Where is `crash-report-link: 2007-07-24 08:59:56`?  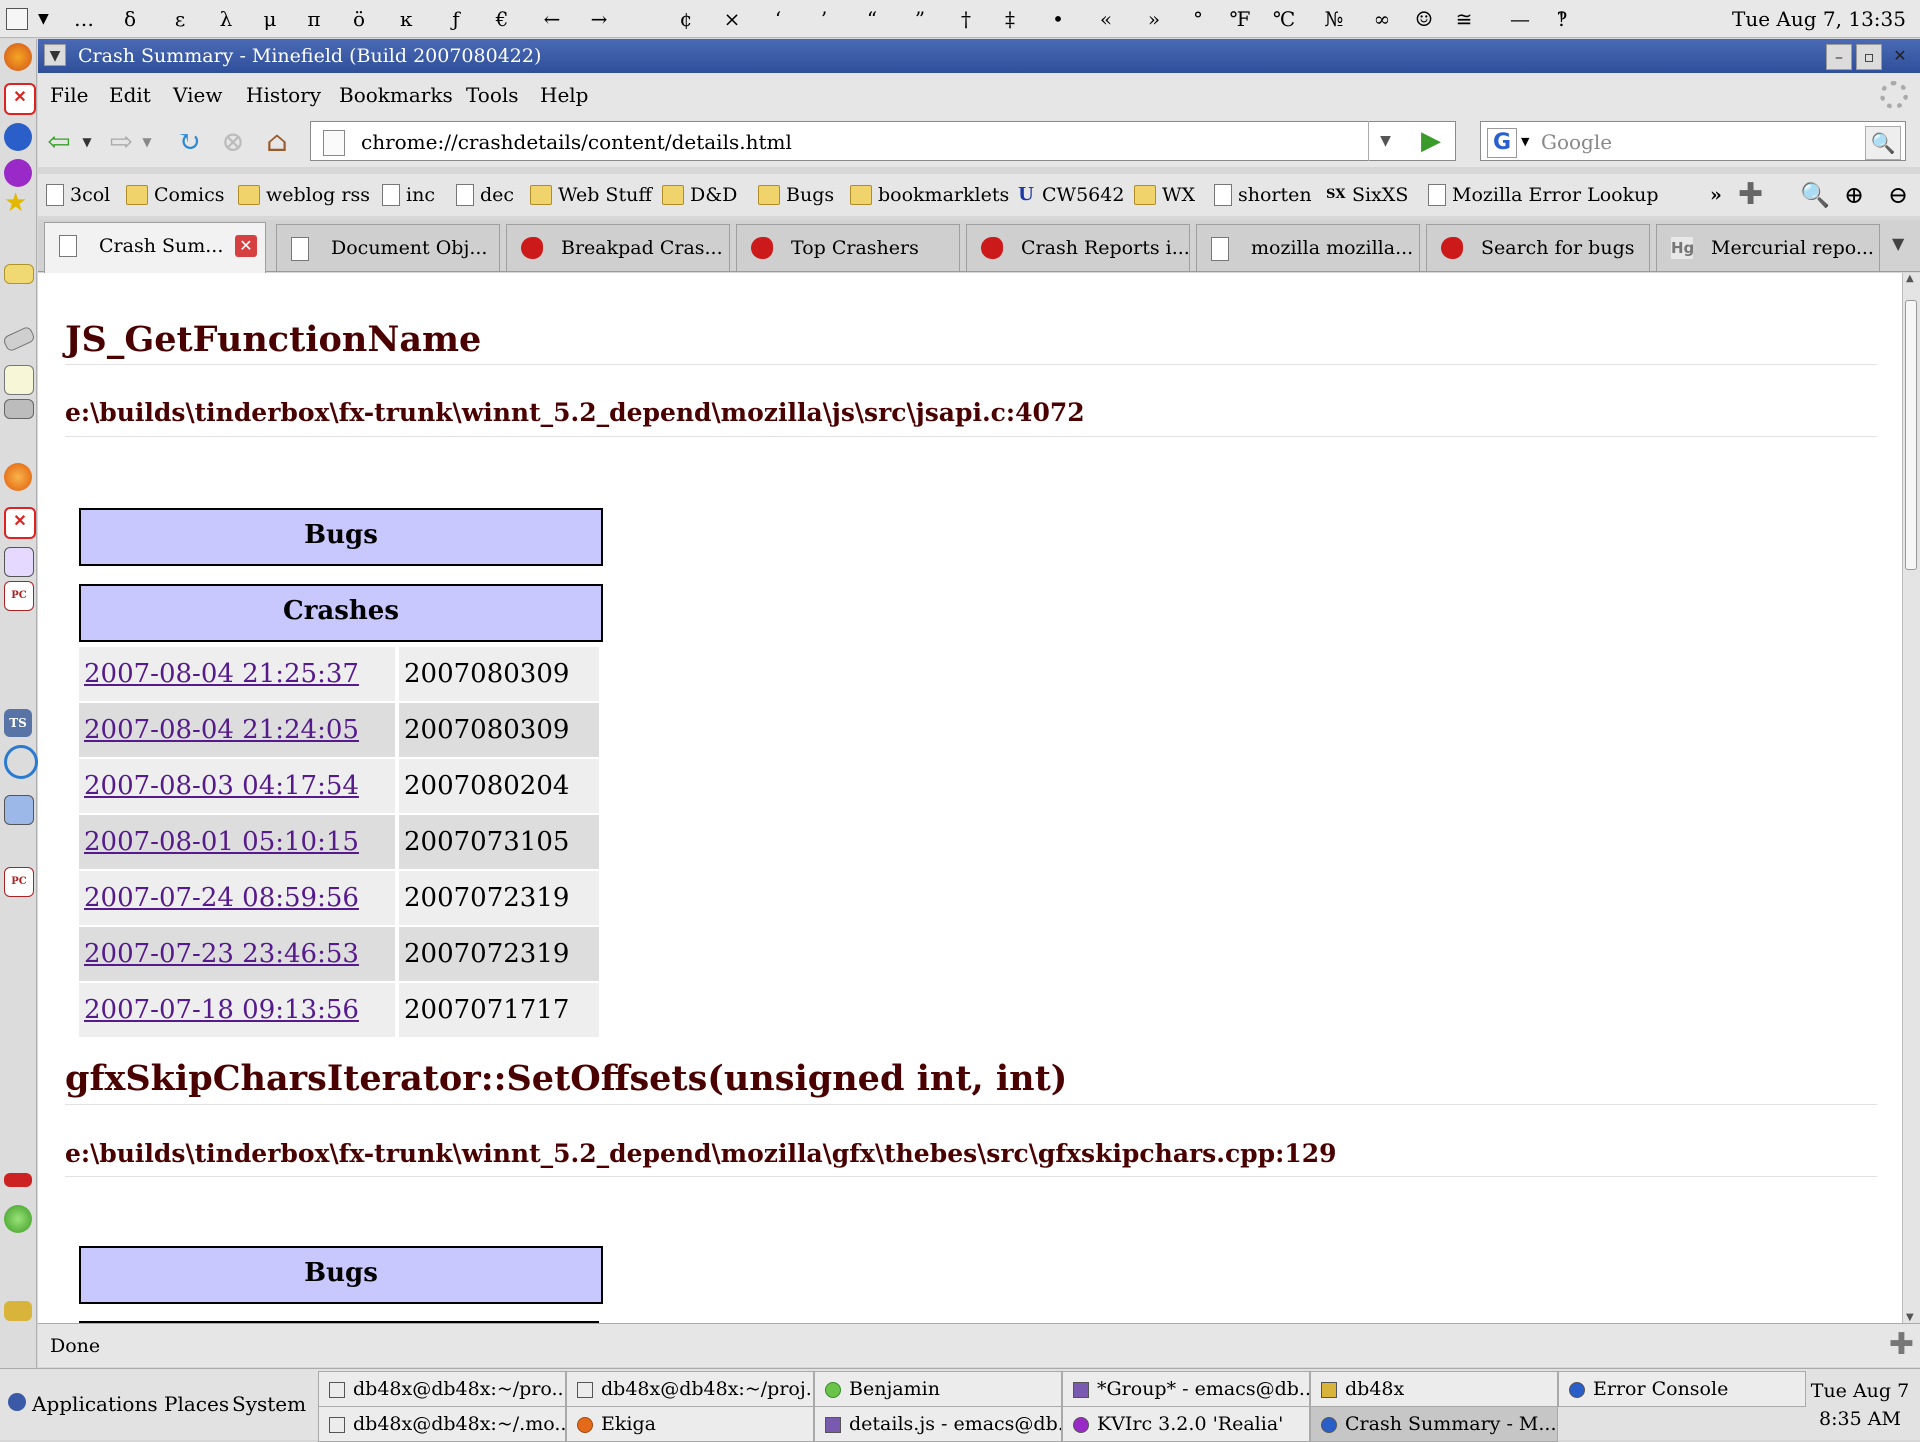 crash-report-link: 2007-07-24 08:59:56 is located at coordinates (221, 898).